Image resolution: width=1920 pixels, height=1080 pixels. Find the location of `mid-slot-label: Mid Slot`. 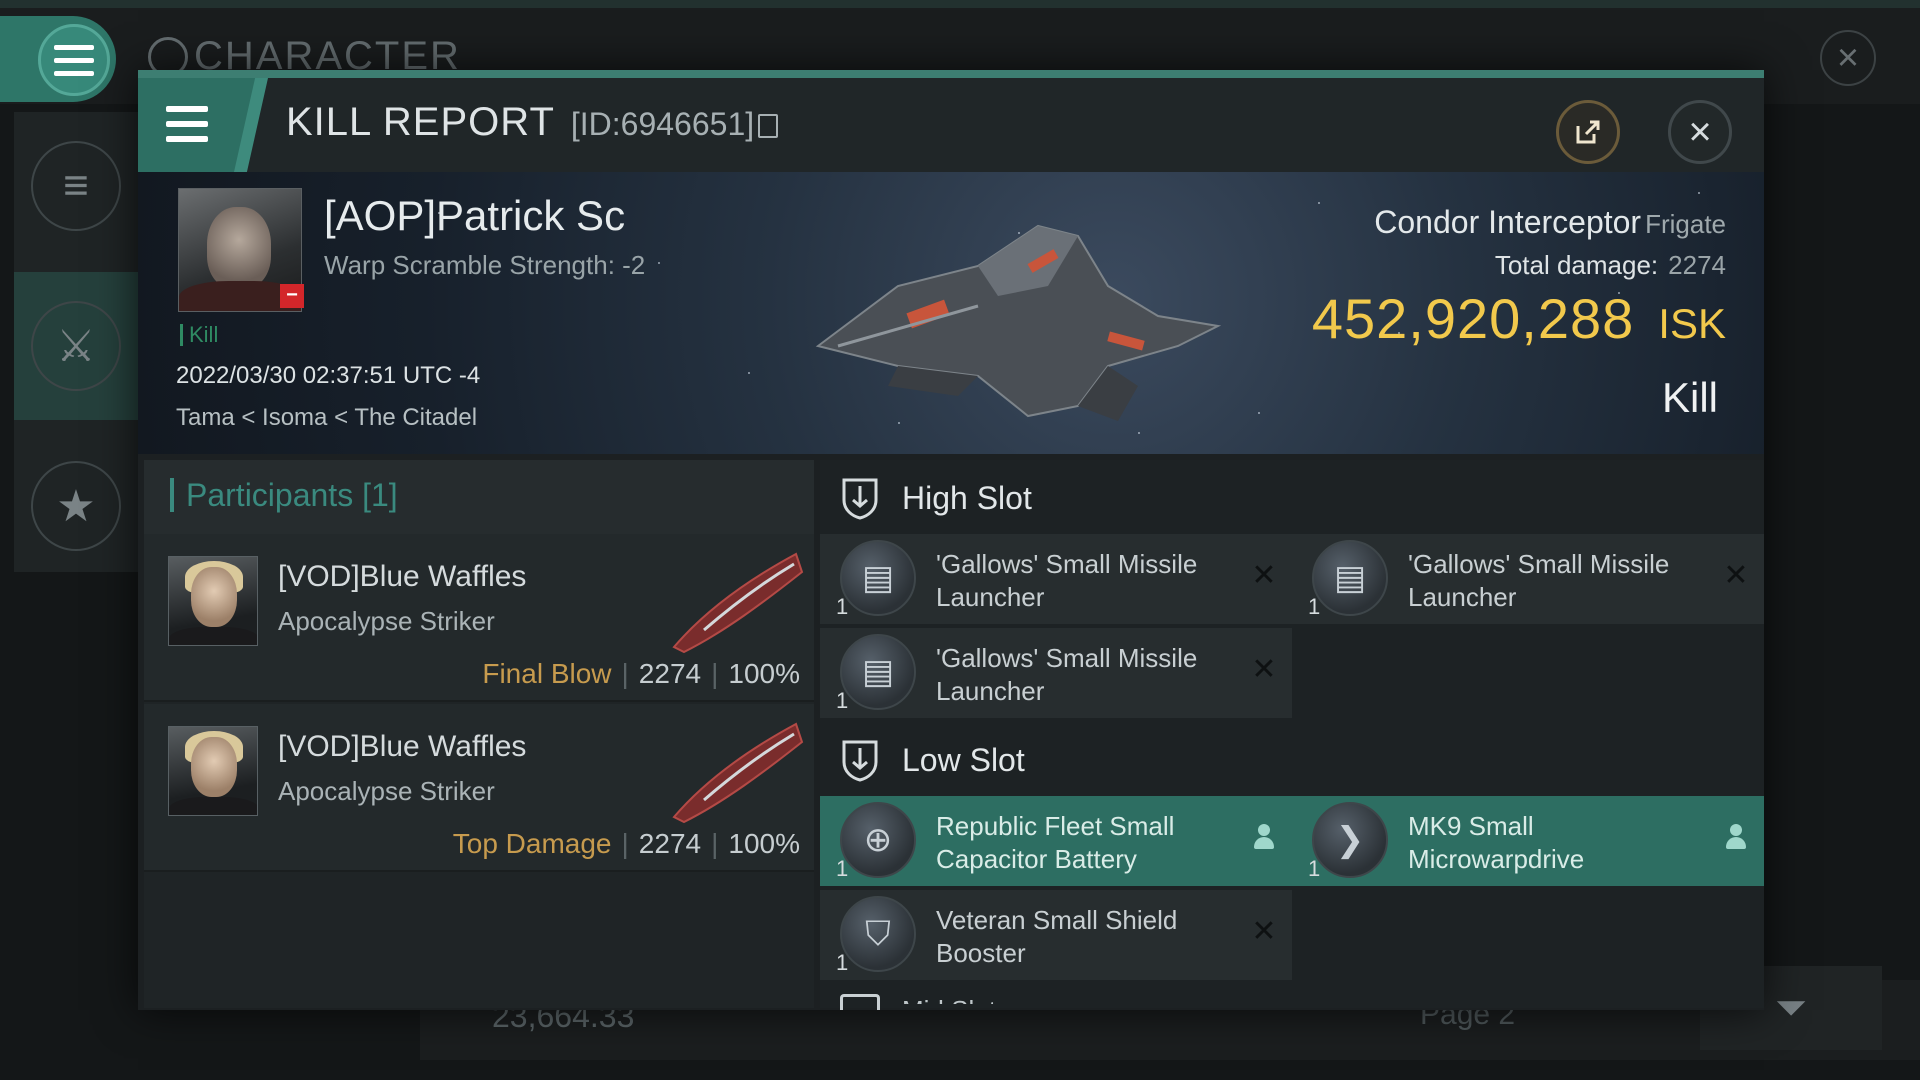

mid-slot-label: Mid Slot is located at coordinates (962, 997).